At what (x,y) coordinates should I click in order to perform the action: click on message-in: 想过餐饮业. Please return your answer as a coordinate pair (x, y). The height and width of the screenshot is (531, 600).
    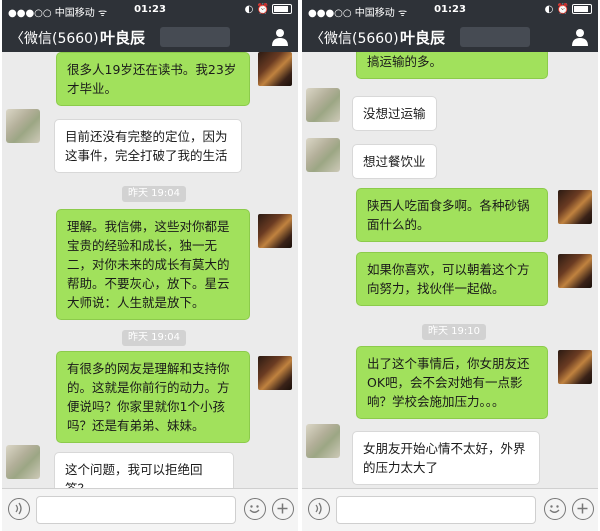
    Looking at the image, I should click on (394, 161).